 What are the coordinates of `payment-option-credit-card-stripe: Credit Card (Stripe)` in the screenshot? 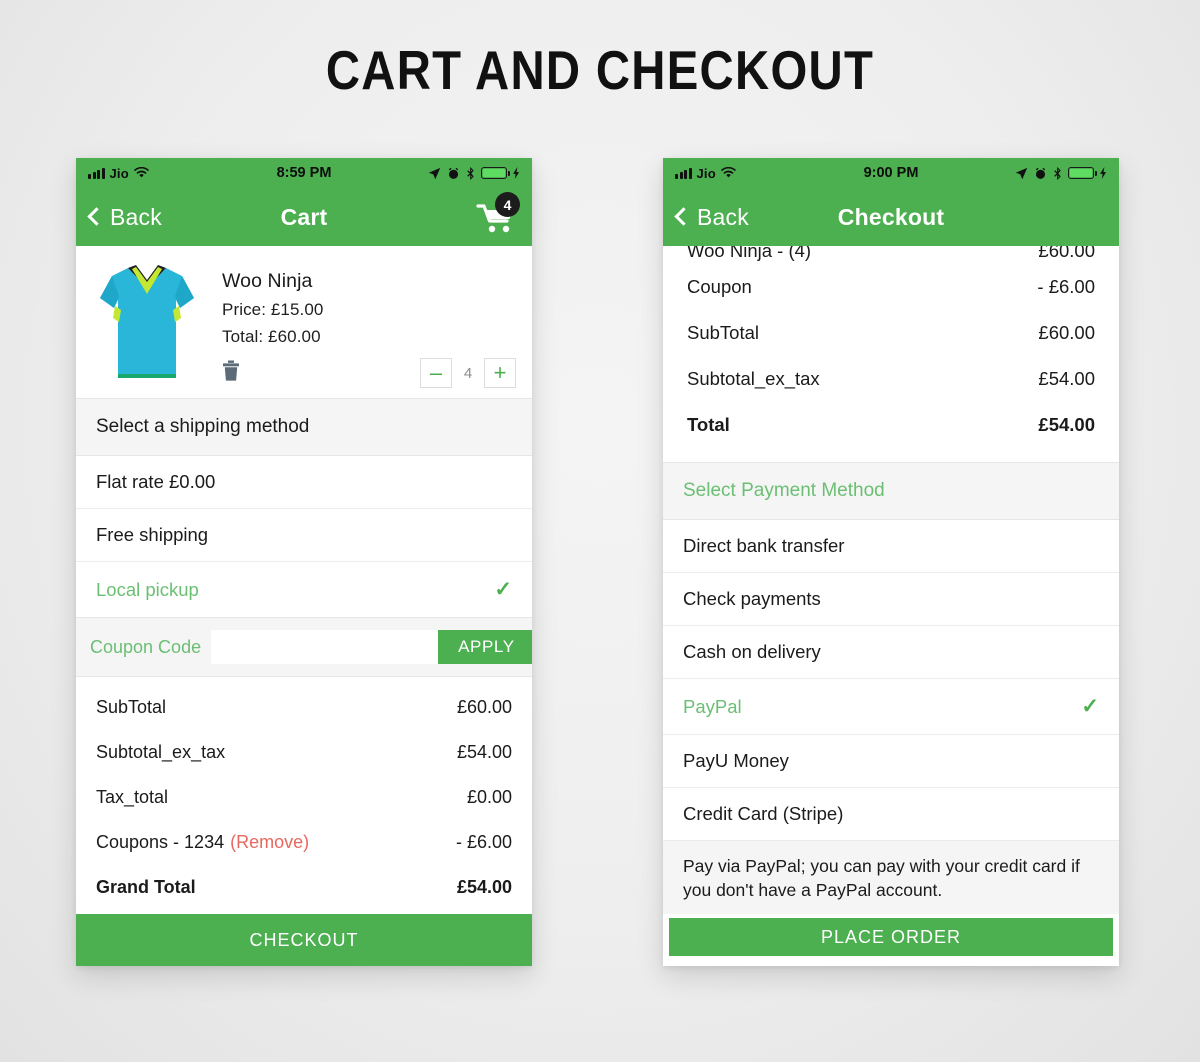 It's located at (891, 814).